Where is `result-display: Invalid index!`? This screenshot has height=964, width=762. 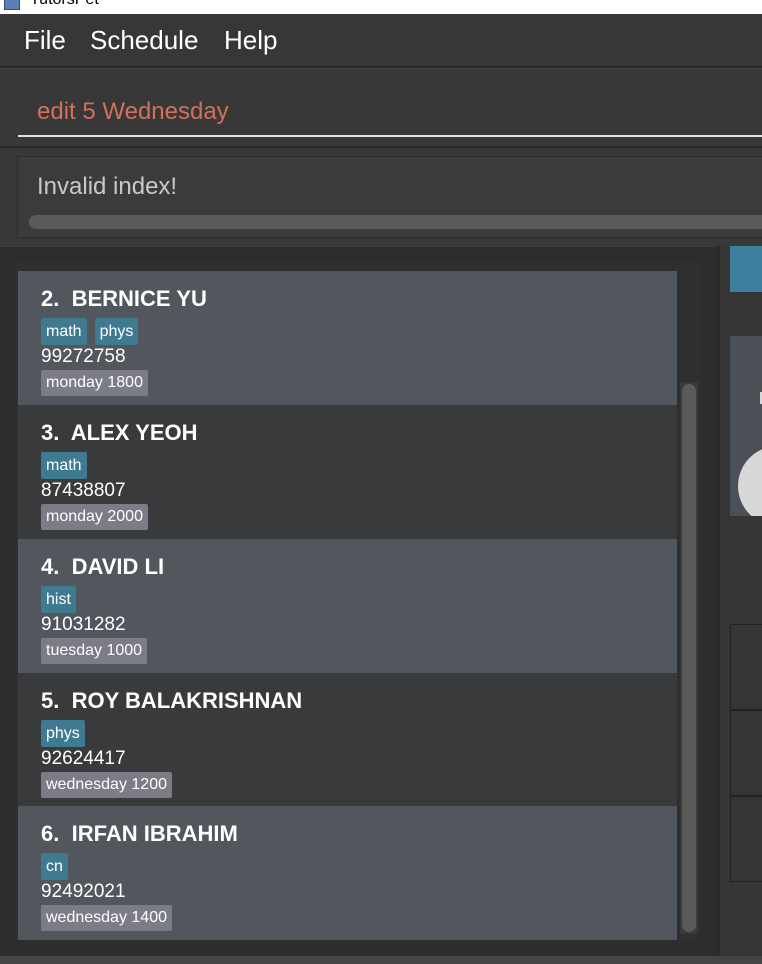
result-display: Invalid index! is located at coordinates (381, 196).